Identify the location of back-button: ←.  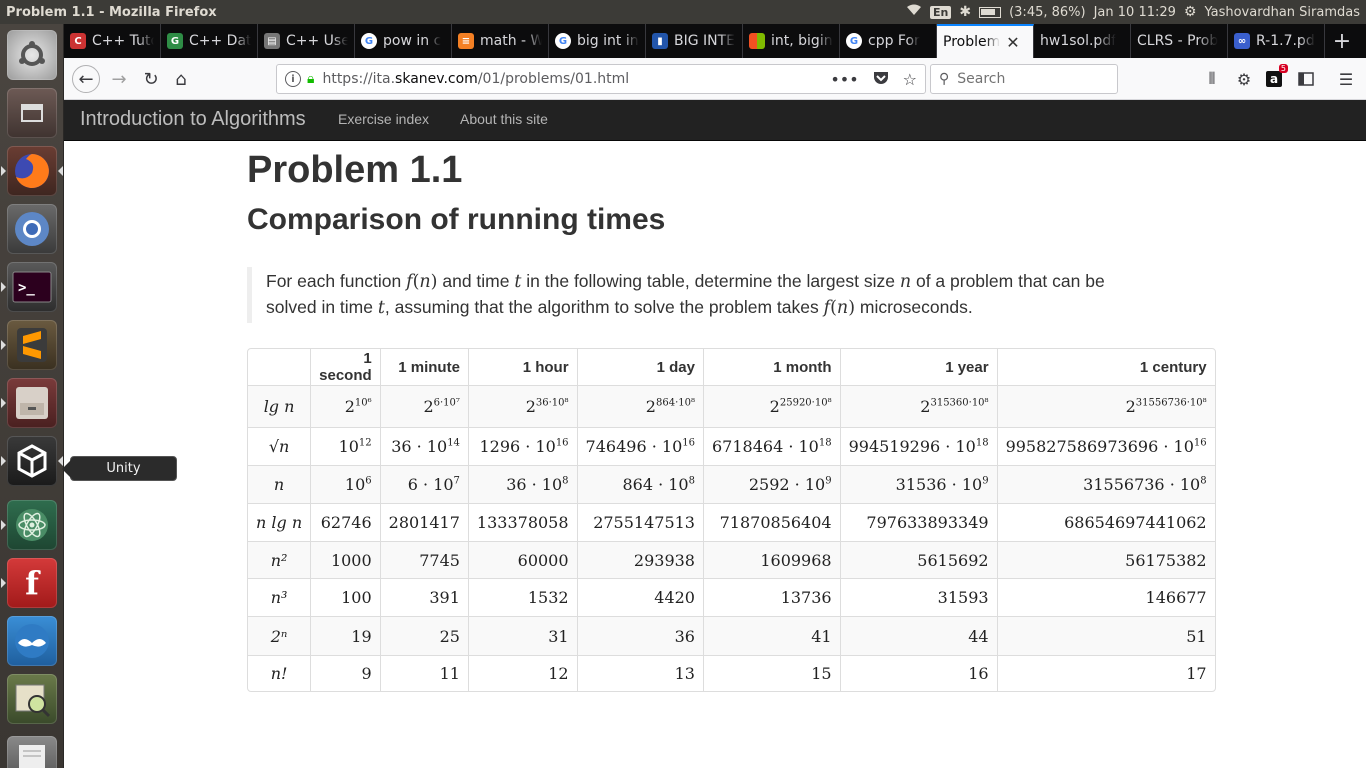
(86, 79).